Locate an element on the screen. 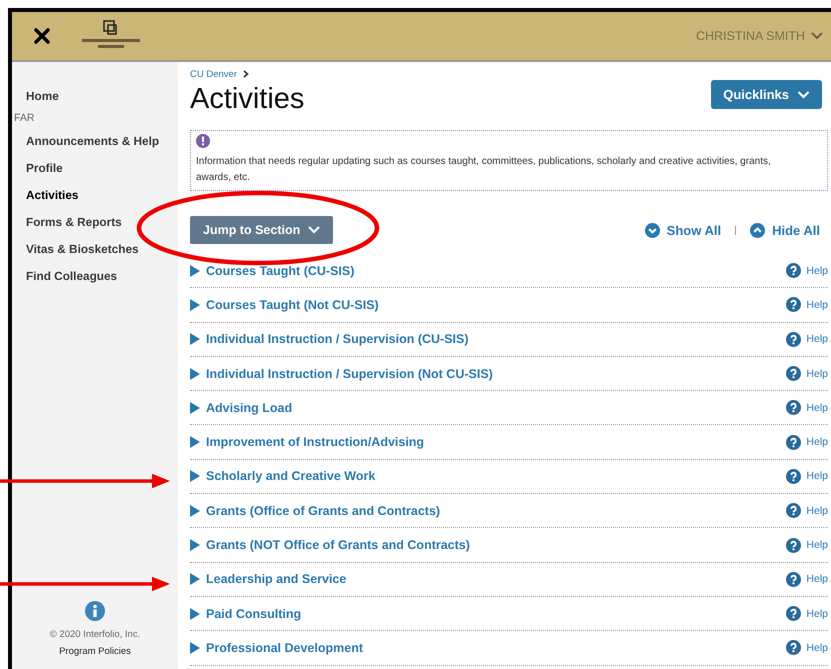 The width and height of the screenshot is (831, 669). sidebar-item: Announcements & Help is located at coordinates (95, 141).